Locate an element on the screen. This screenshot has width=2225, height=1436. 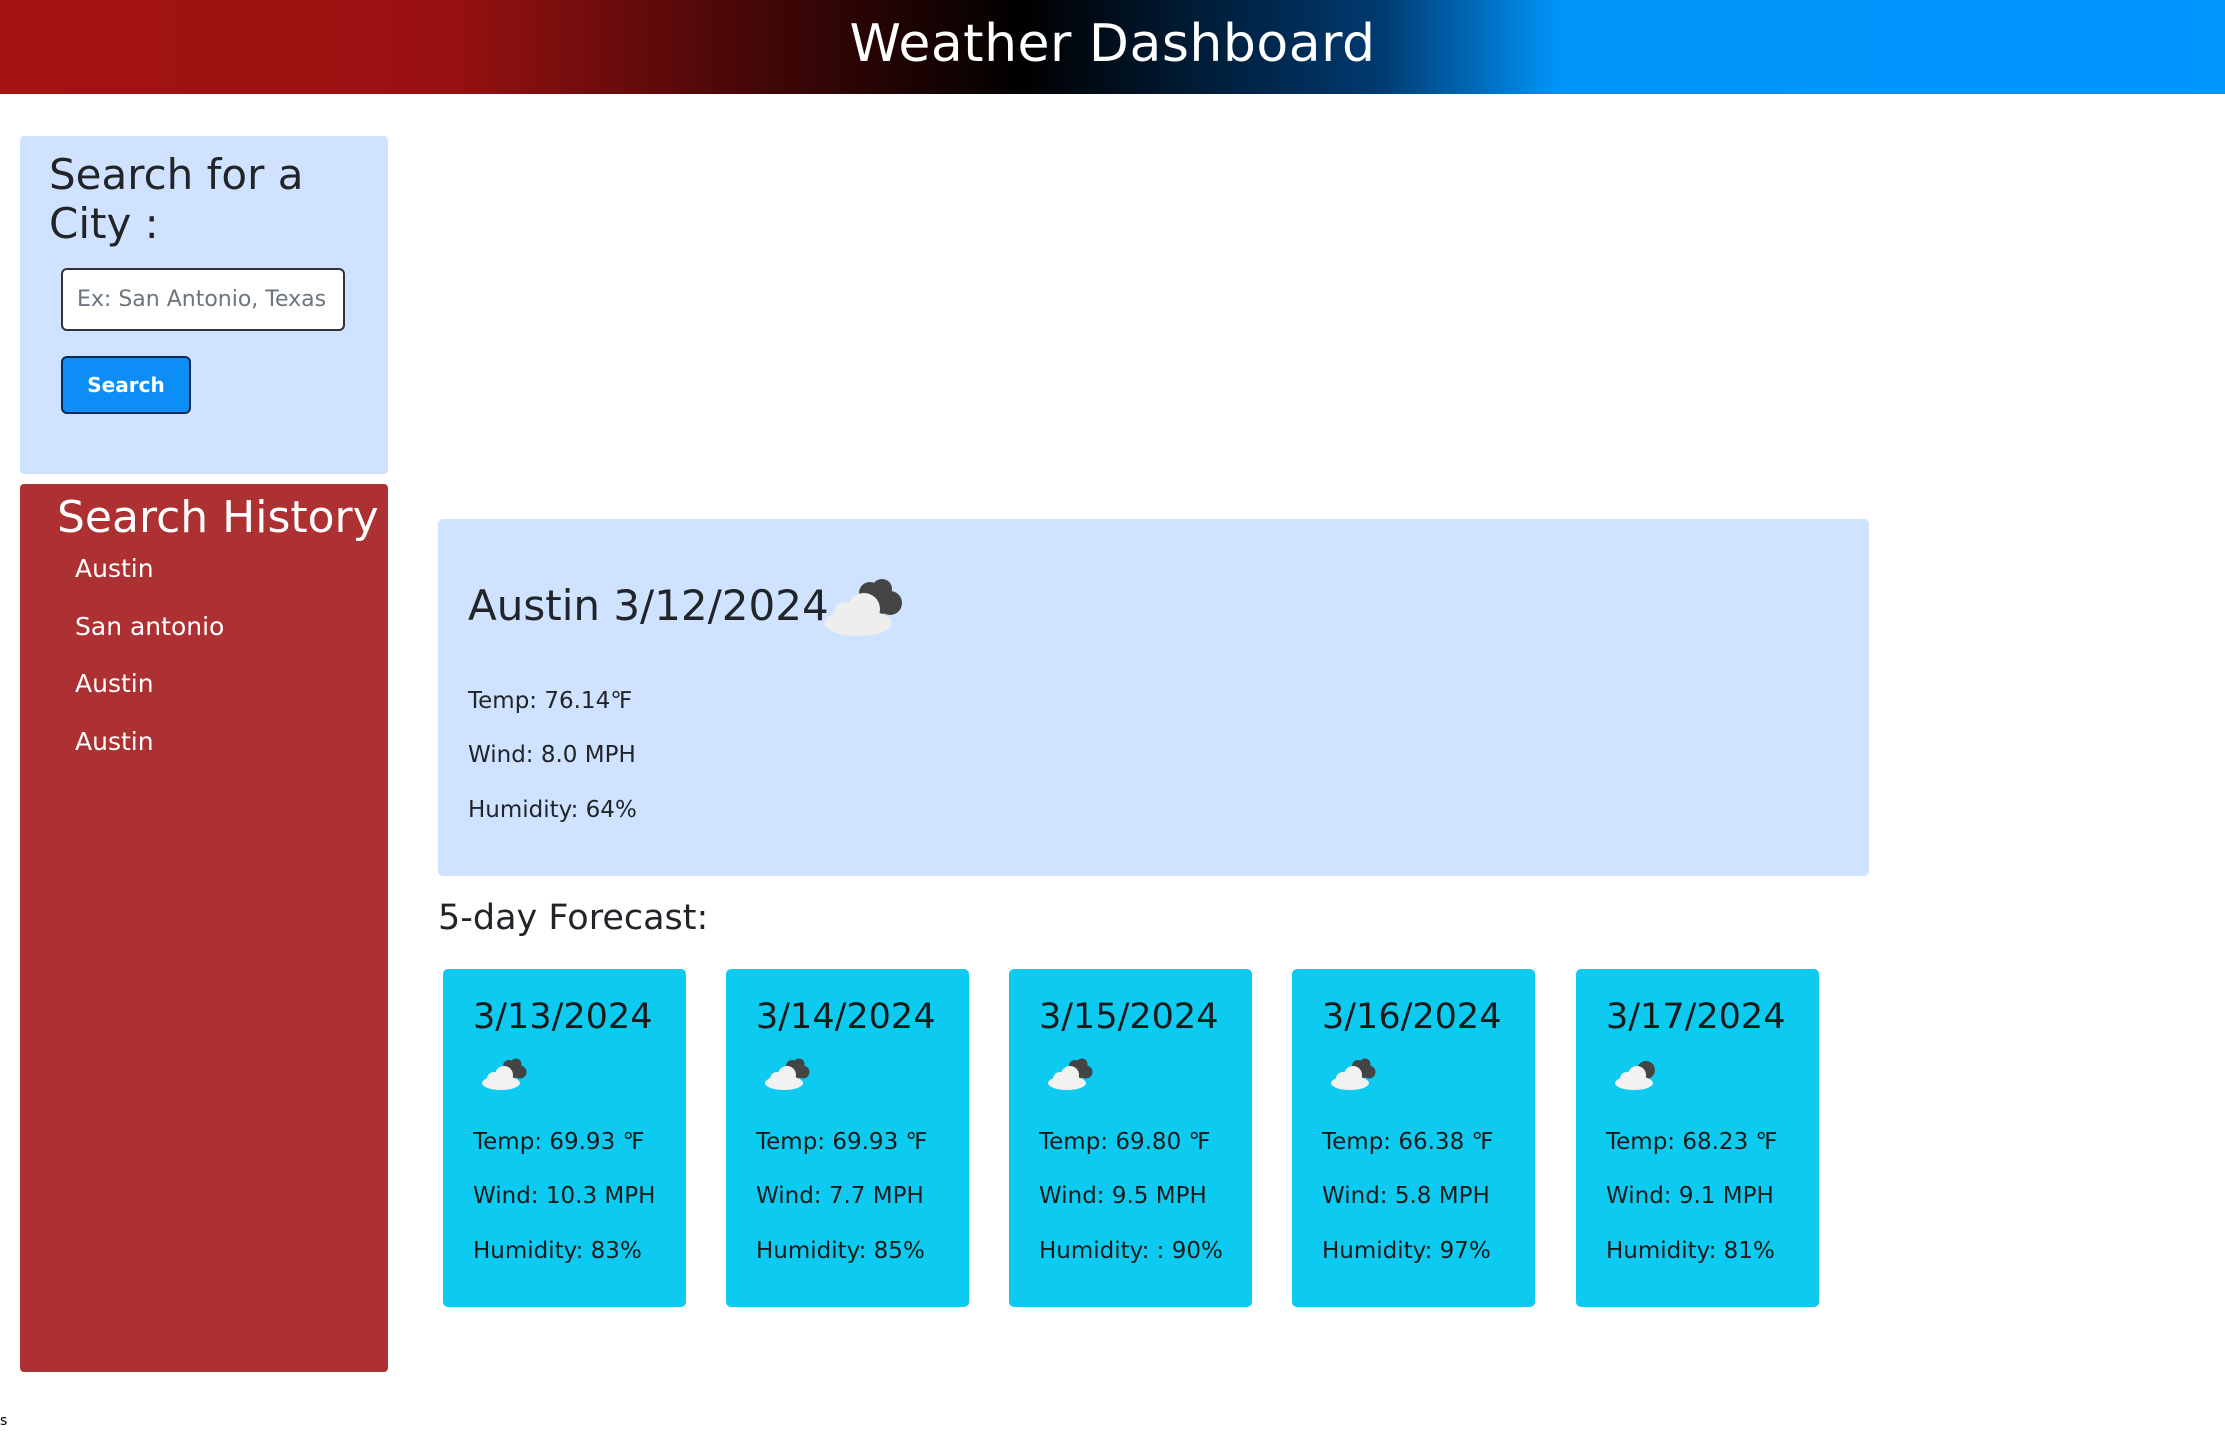
forecast-heading: 5-day Forecast: is located at coordinates (573, 918).